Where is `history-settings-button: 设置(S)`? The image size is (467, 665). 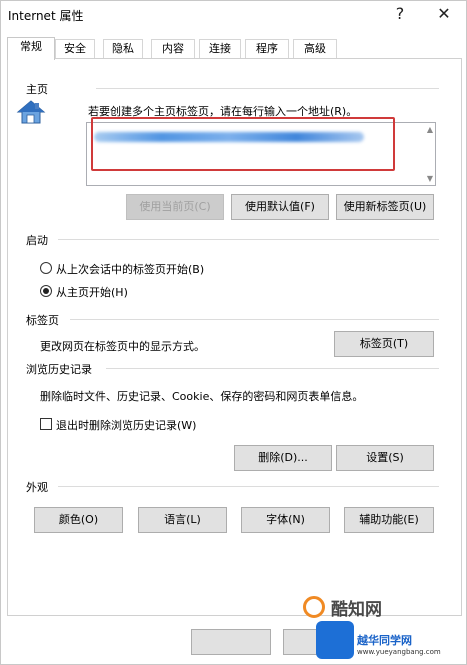 history-settings-button: 设置(S) is located at coordinates (385, 458).